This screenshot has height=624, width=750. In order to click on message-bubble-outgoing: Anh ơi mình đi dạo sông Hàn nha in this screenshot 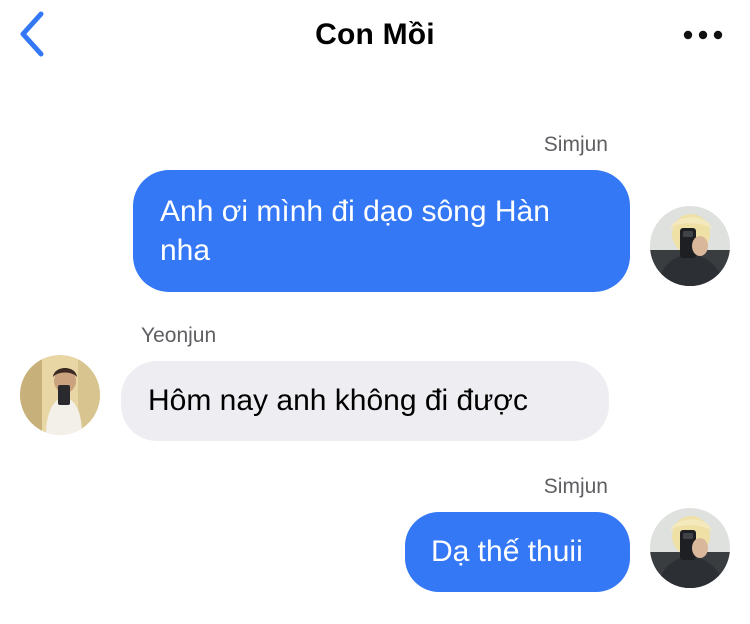, I will do `click(381, 231)`.